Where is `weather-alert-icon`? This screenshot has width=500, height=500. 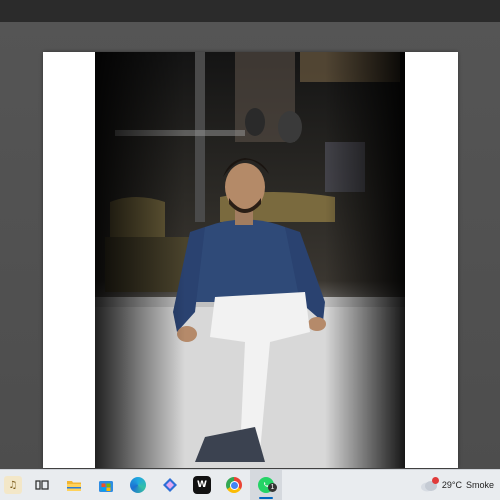 weather-alert-icon is located at coordinates (435, 480).